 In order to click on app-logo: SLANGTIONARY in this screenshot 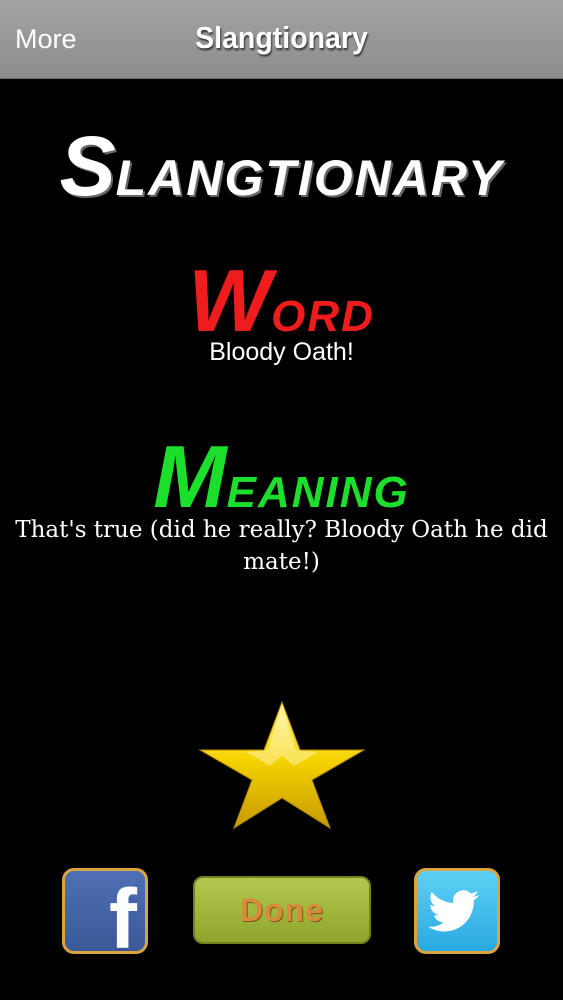, I will do `click(281, 166)`.